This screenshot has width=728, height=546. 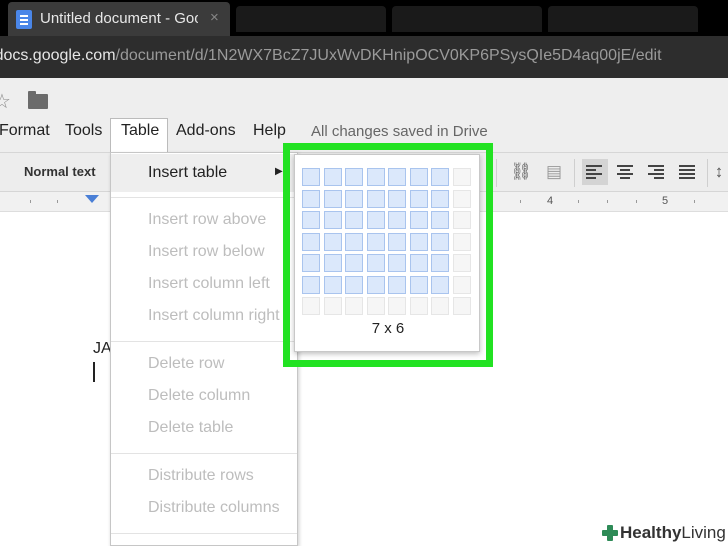 What do you see at coordinates (595, 172) in the screenshot?
I see `align-left-icon` at bounding box center [595, 172].